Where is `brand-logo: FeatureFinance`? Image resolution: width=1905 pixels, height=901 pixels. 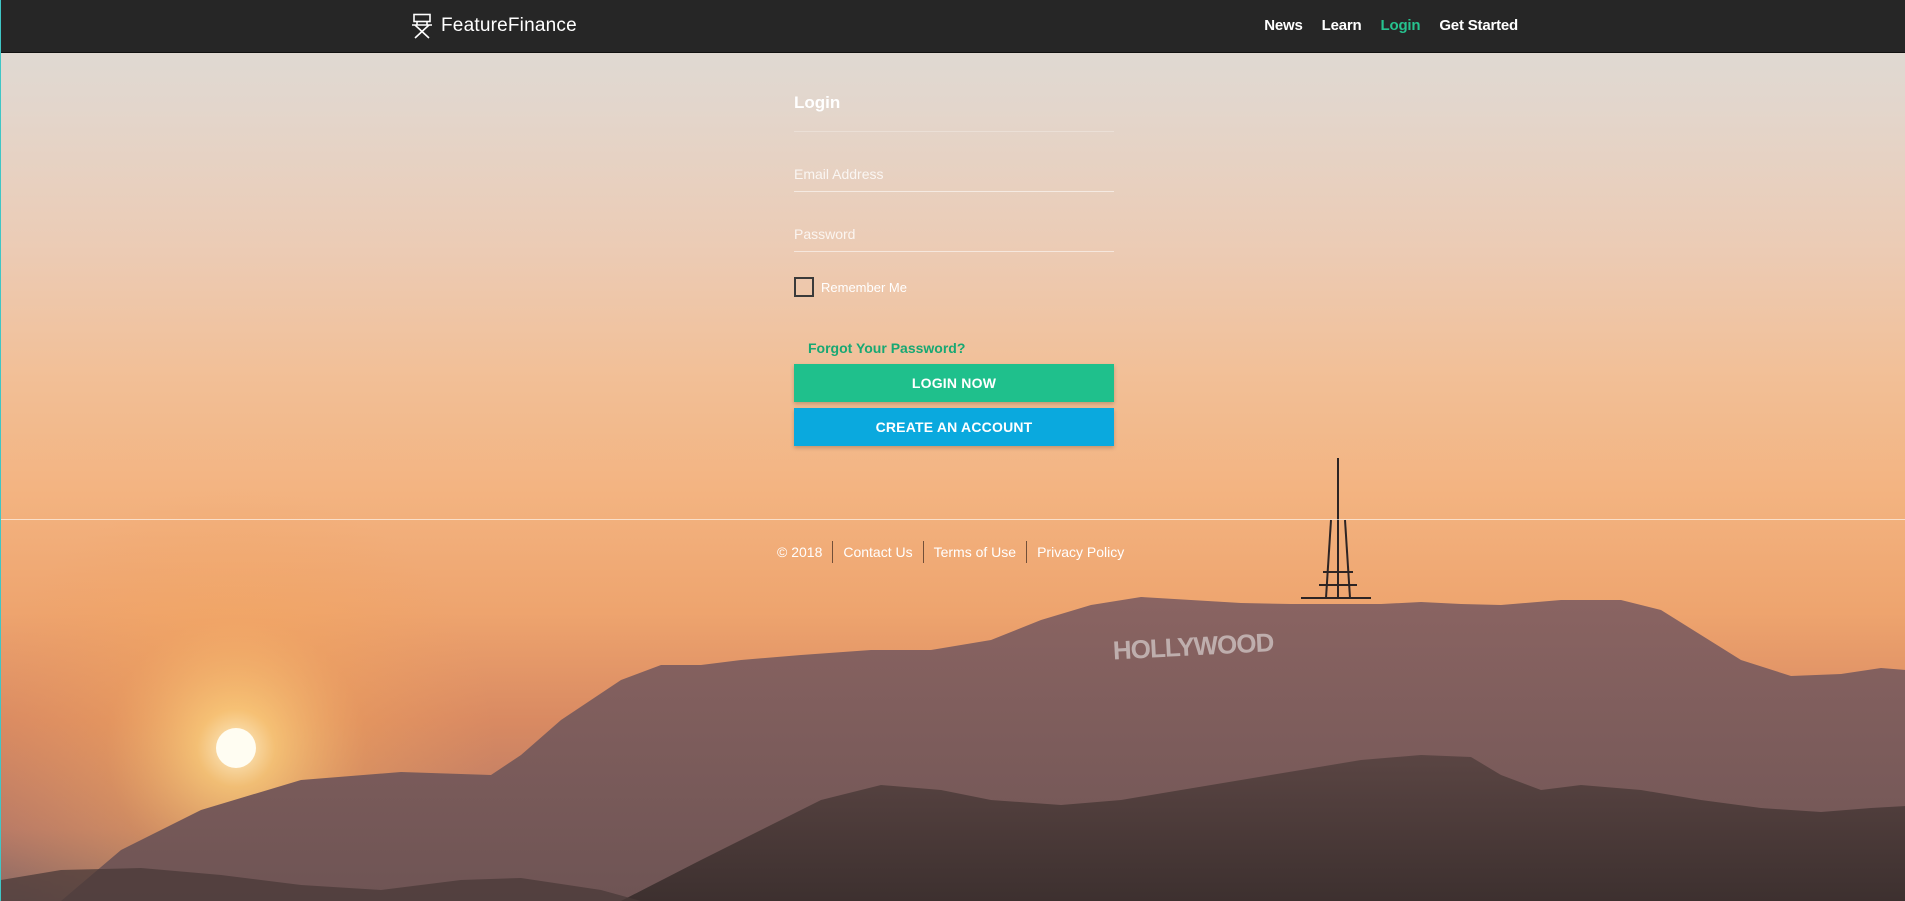
brand-logo: FeatureFinance is located at coordinates (494, 26).